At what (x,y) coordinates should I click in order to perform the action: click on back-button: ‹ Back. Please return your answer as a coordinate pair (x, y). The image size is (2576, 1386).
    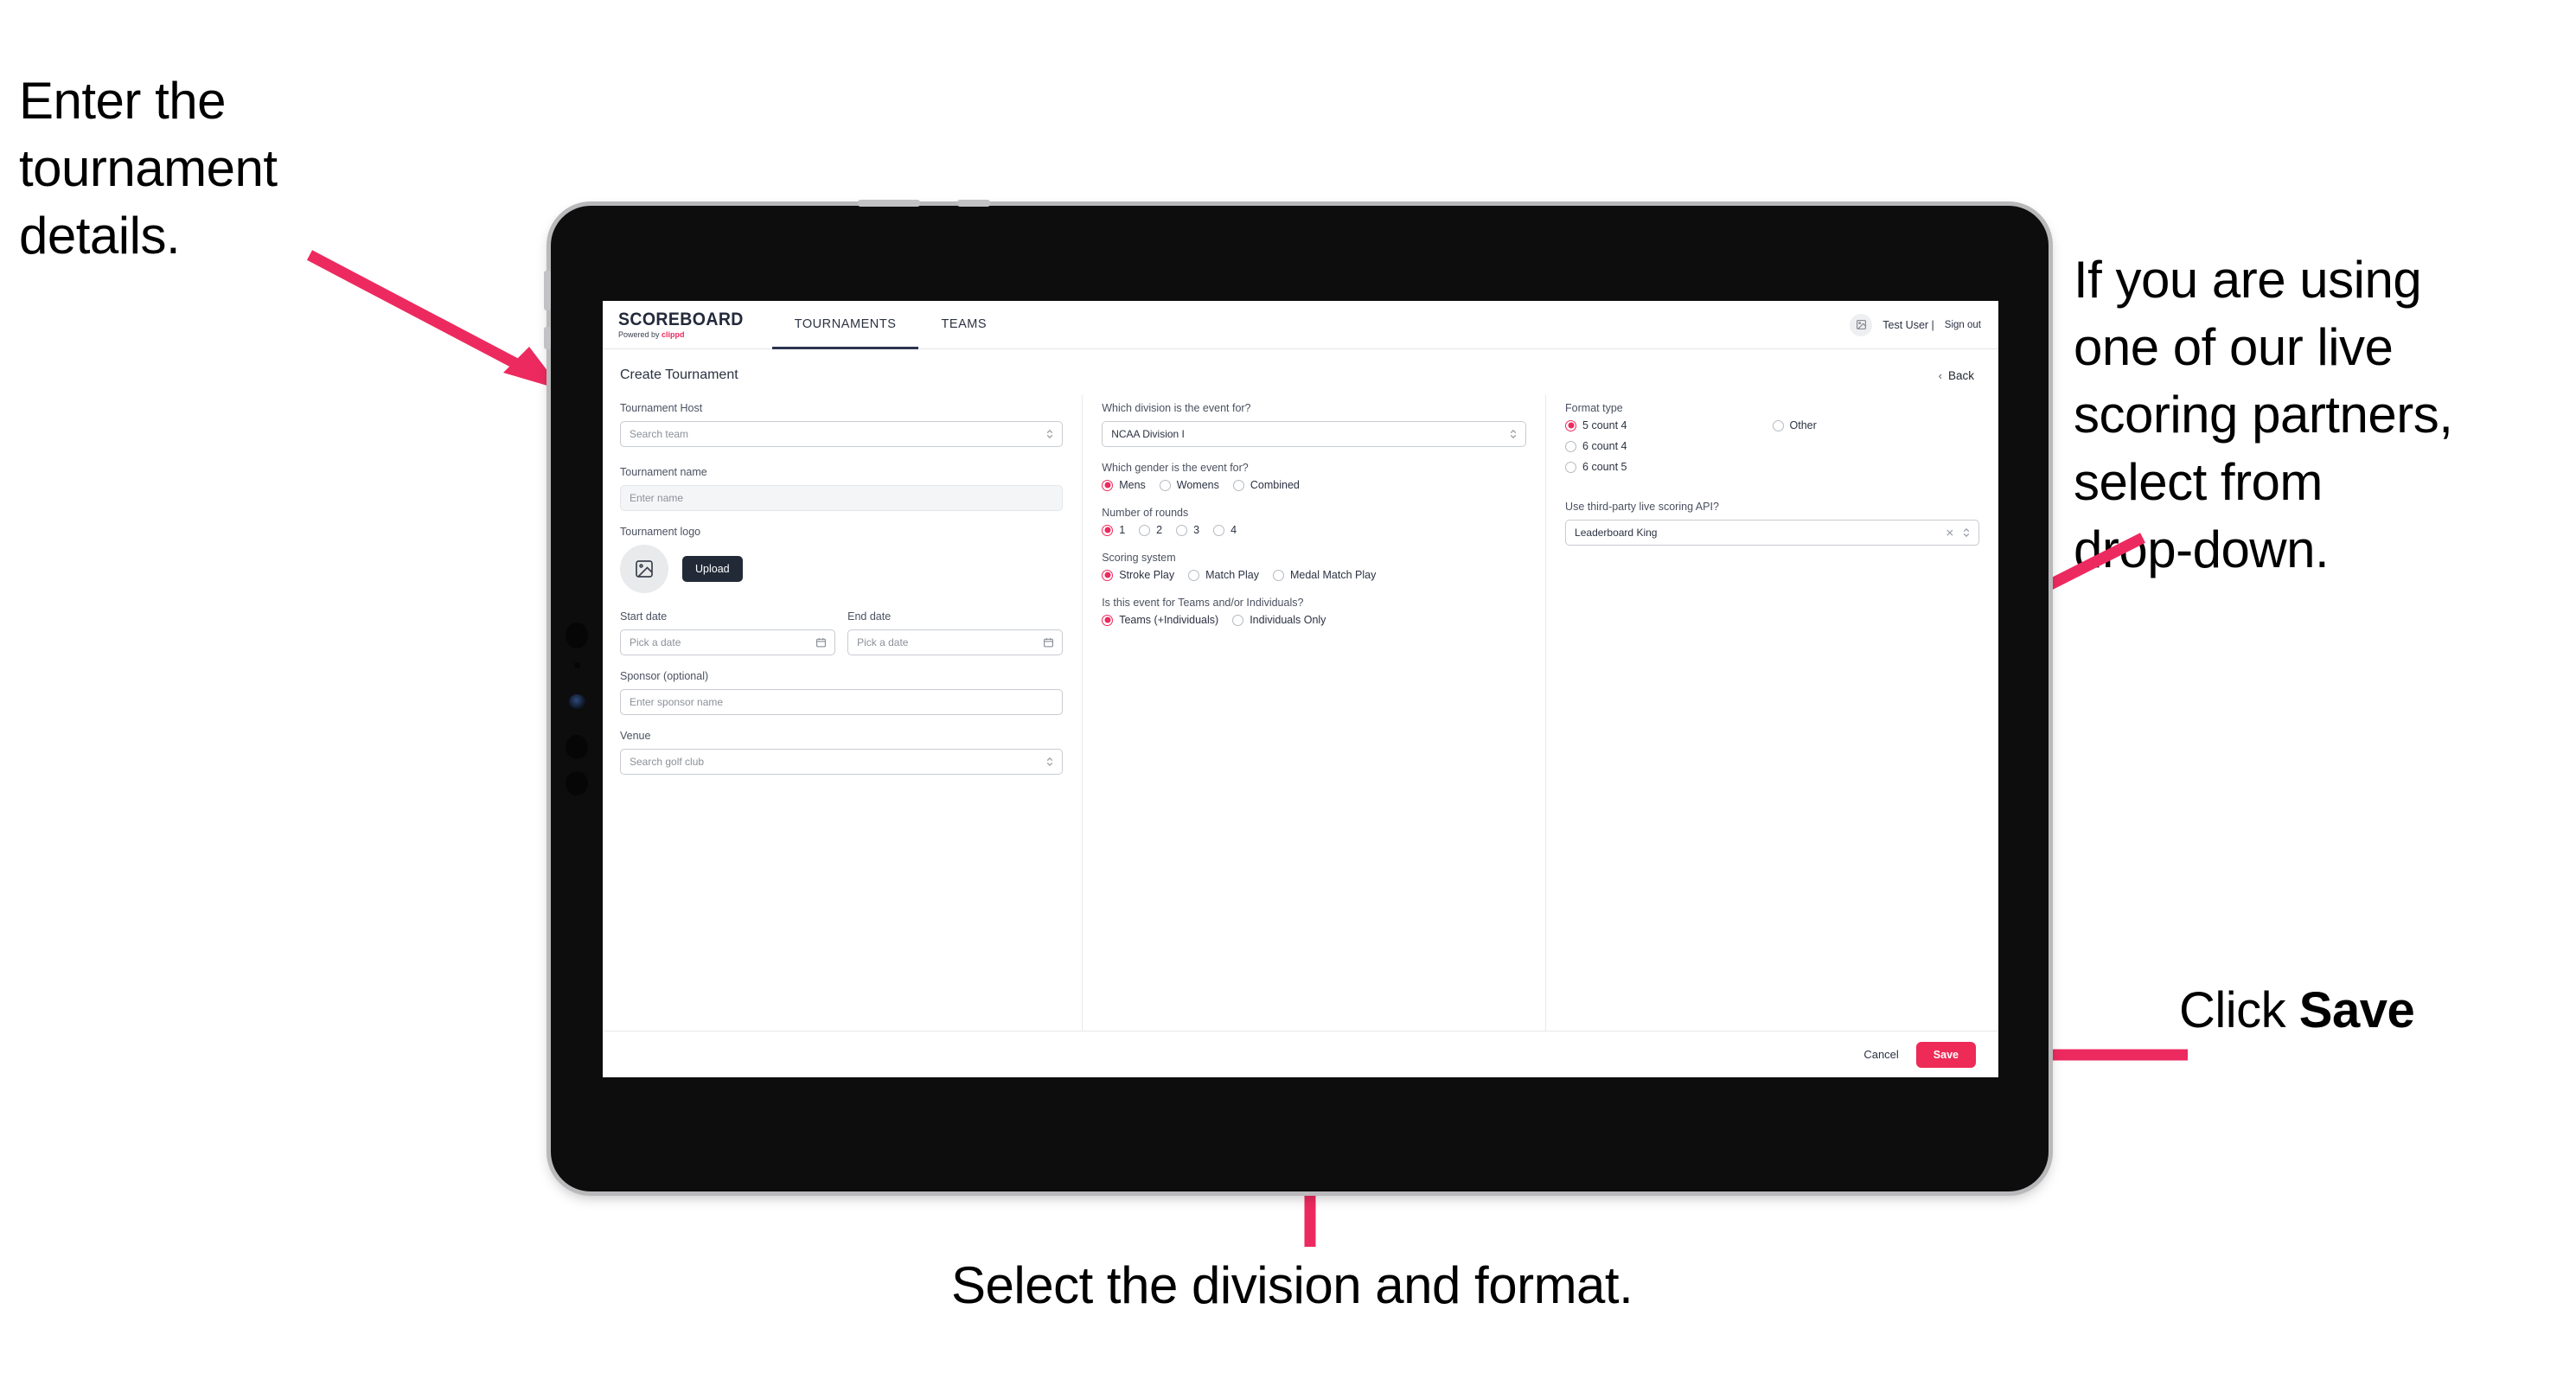
    Looking at the image, I should click on (1956, 375).